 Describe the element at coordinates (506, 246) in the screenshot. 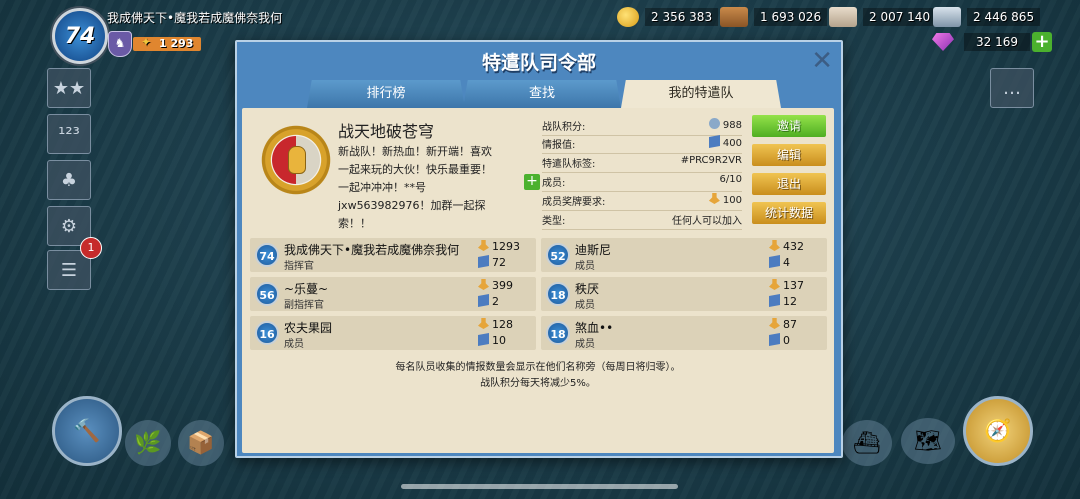

I see `member-victory-points: 1293` at that location.